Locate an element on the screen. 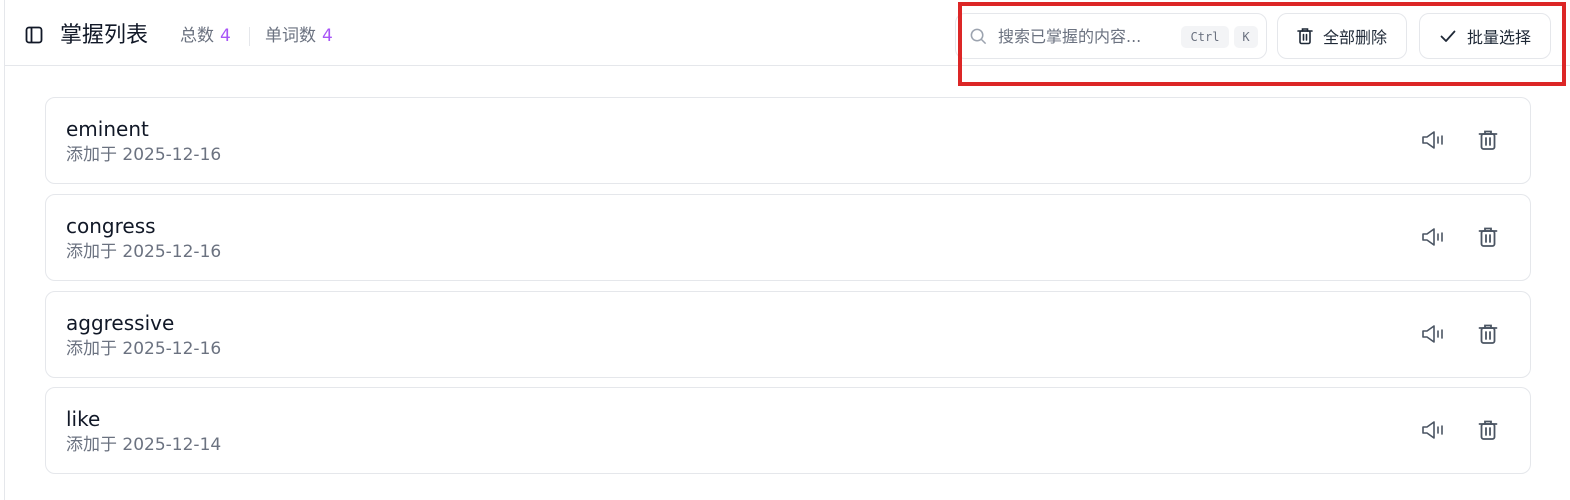 This screenshot has width=1570, height=500. search-box: Ctrl K is located at coordinates (1111, 36).